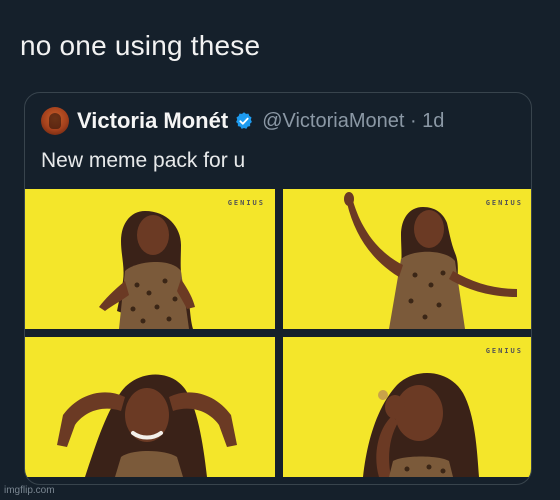 The width and height of the screenshot is (560, 500). Describe the element at coordinates (143, 160) in the screenshot. I see `tweet-text: New meme pack for u` at that location.